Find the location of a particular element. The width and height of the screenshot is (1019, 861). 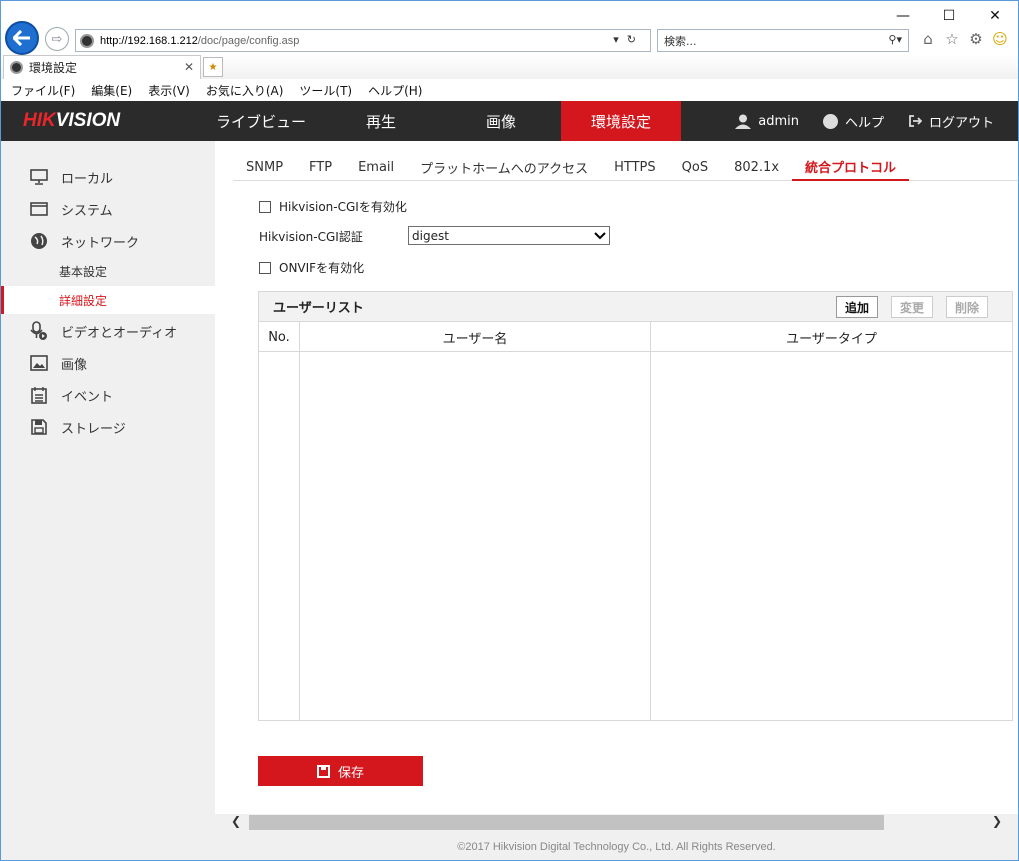

browser-icons: ⌂ ☆ ⚙ ☺ is located at coordinates (964, 39).